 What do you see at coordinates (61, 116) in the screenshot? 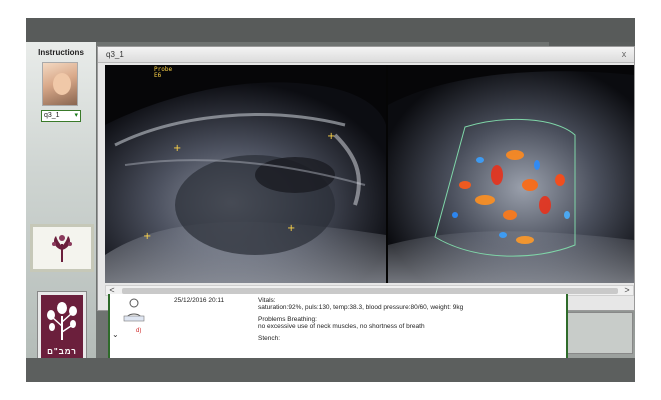
I see `case-select: q3_1 ▾` at bounding box center [61, 116].